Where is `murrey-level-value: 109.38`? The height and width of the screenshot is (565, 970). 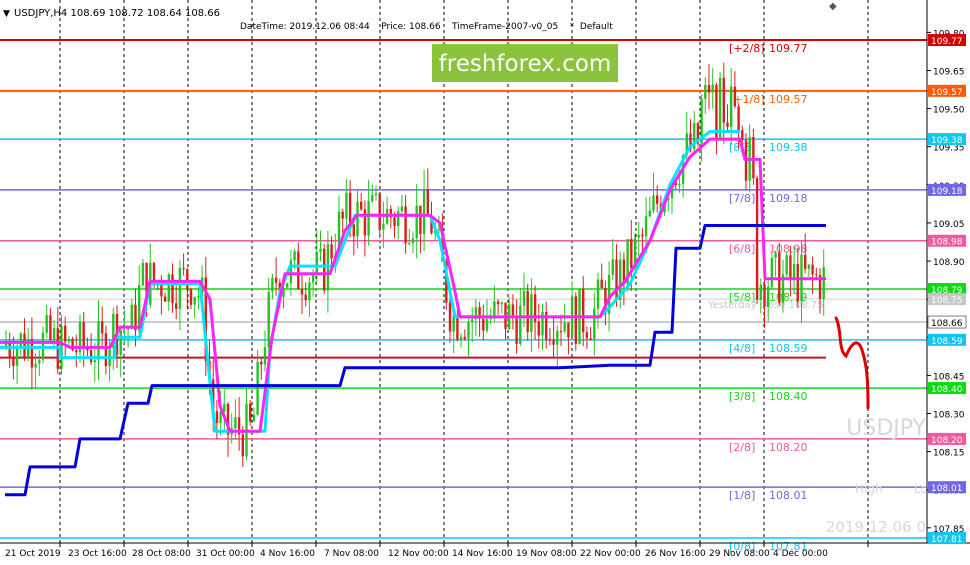
murrey-level-value: 109.38 is located at coordinates (788, 147).